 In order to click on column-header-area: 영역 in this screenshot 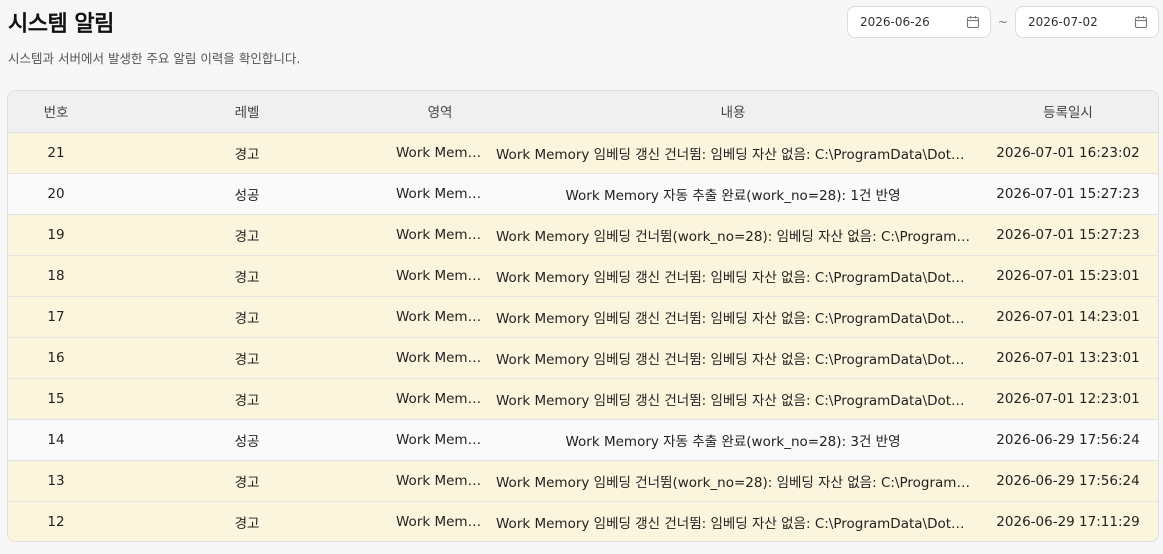, I will do `click(440, 112)`.